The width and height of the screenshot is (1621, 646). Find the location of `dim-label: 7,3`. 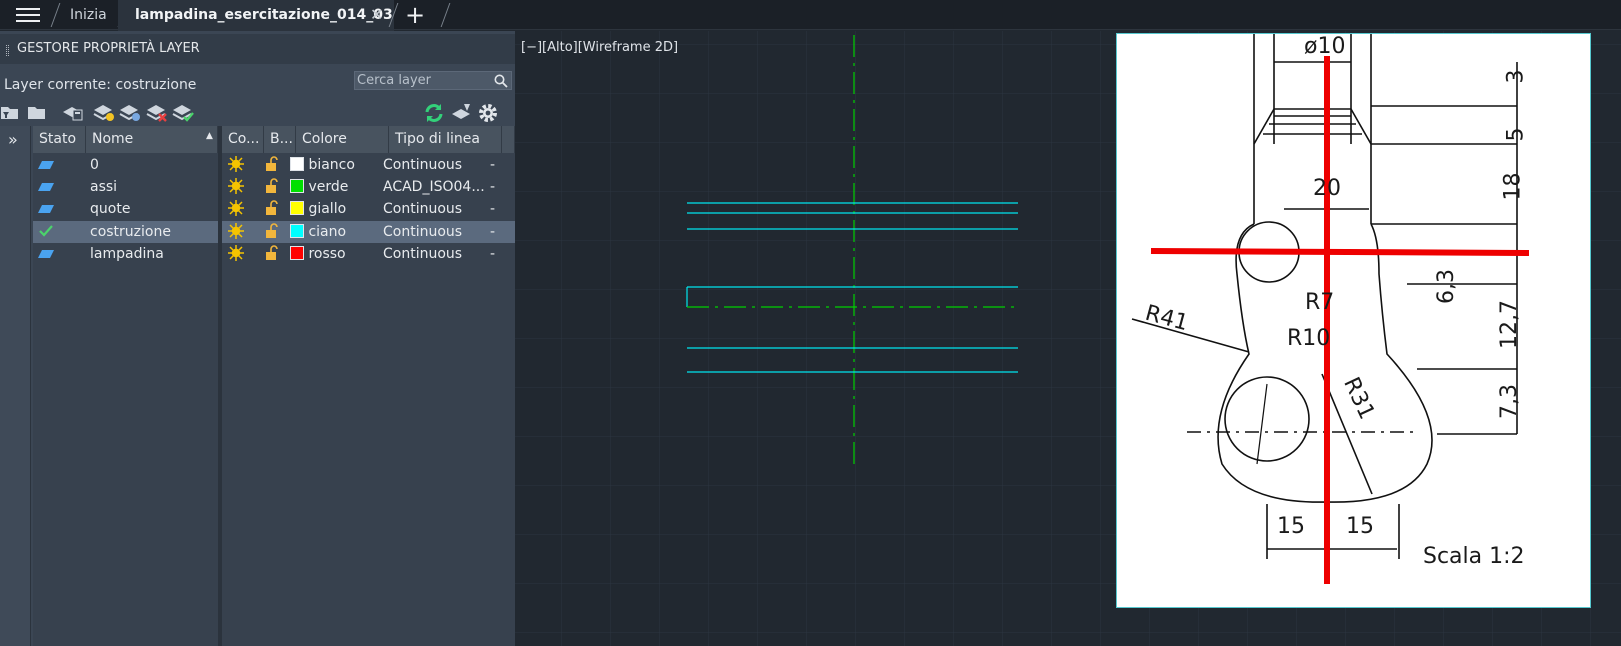

dim-label: 7,3 is located at coordinates (1509, 401).